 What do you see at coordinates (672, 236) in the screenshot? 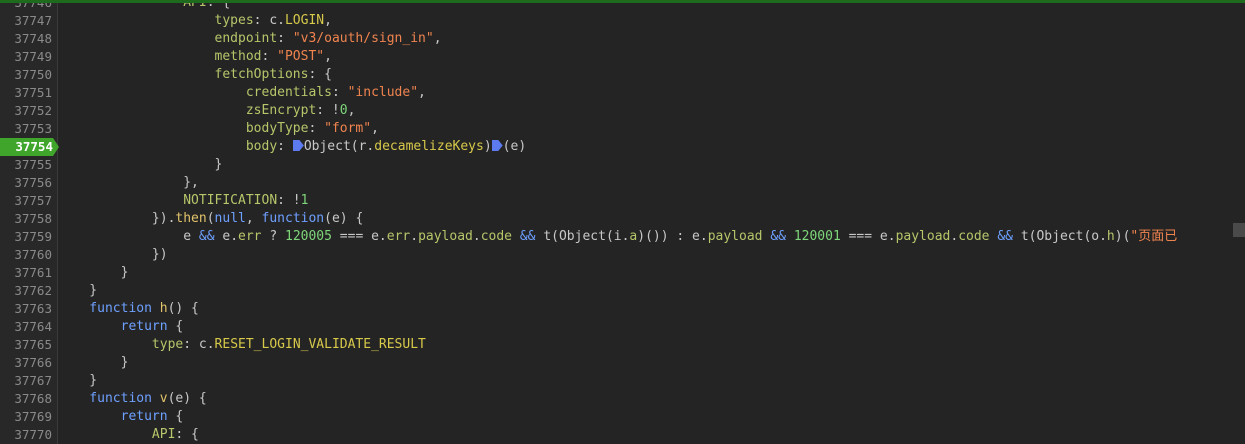
I see `code-token: )()) : e.` at bounding box center [672, 236].